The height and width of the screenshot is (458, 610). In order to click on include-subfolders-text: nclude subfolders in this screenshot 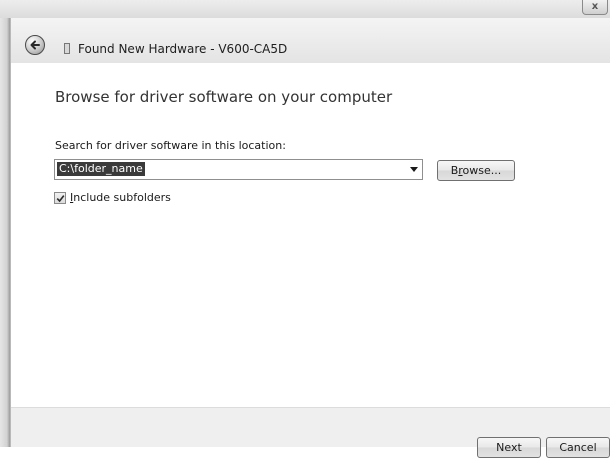, I will do `click(122, 197)`.